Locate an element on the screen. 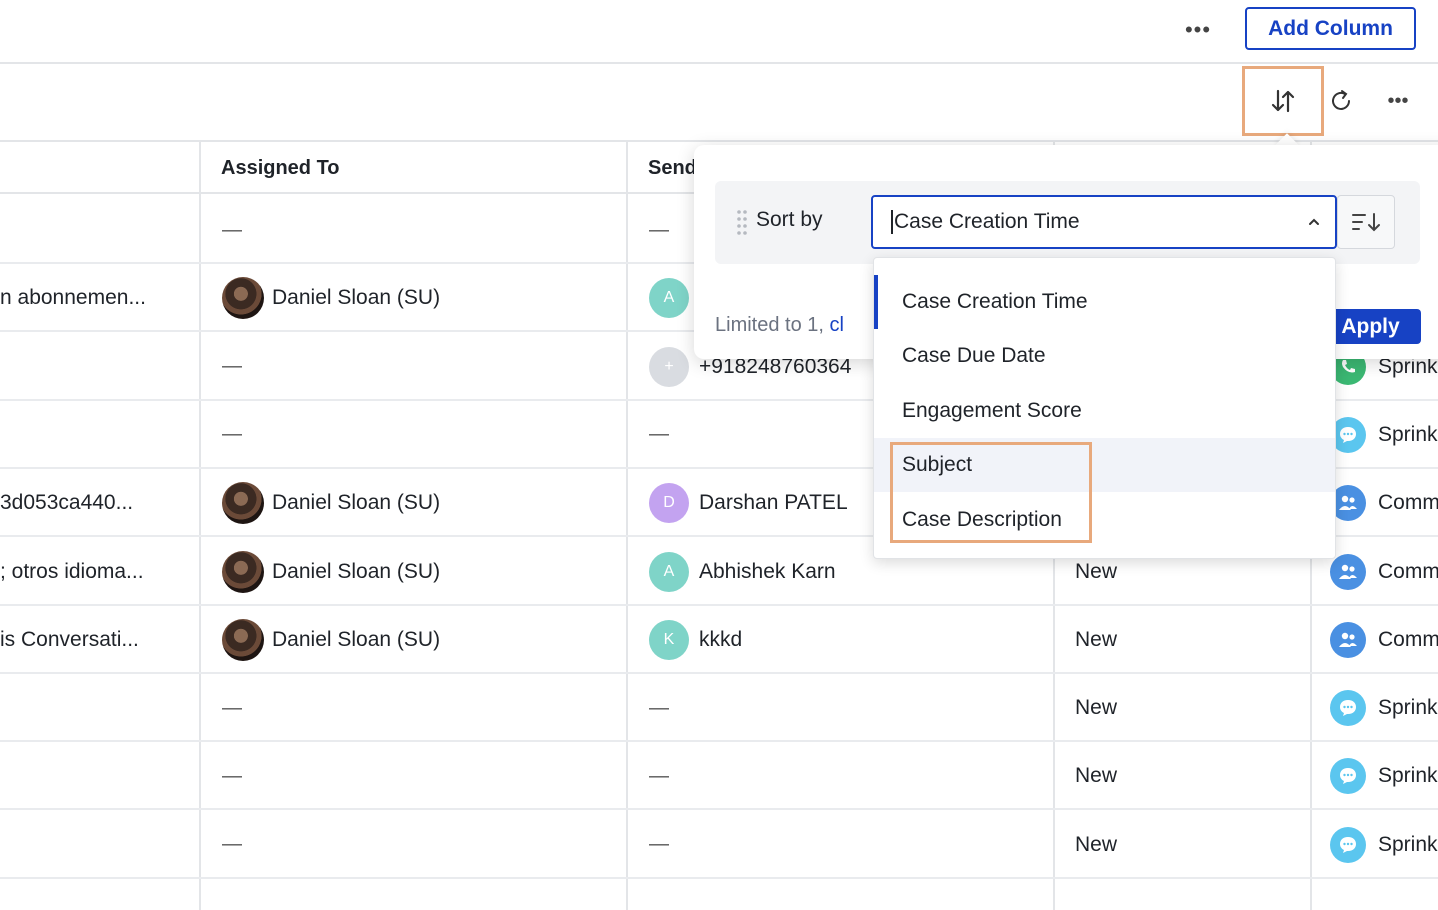 Image resolution: width=1438 pixels, height=910 pixels. limit-text: Limited to 1, is located at coordinates (772, 325).